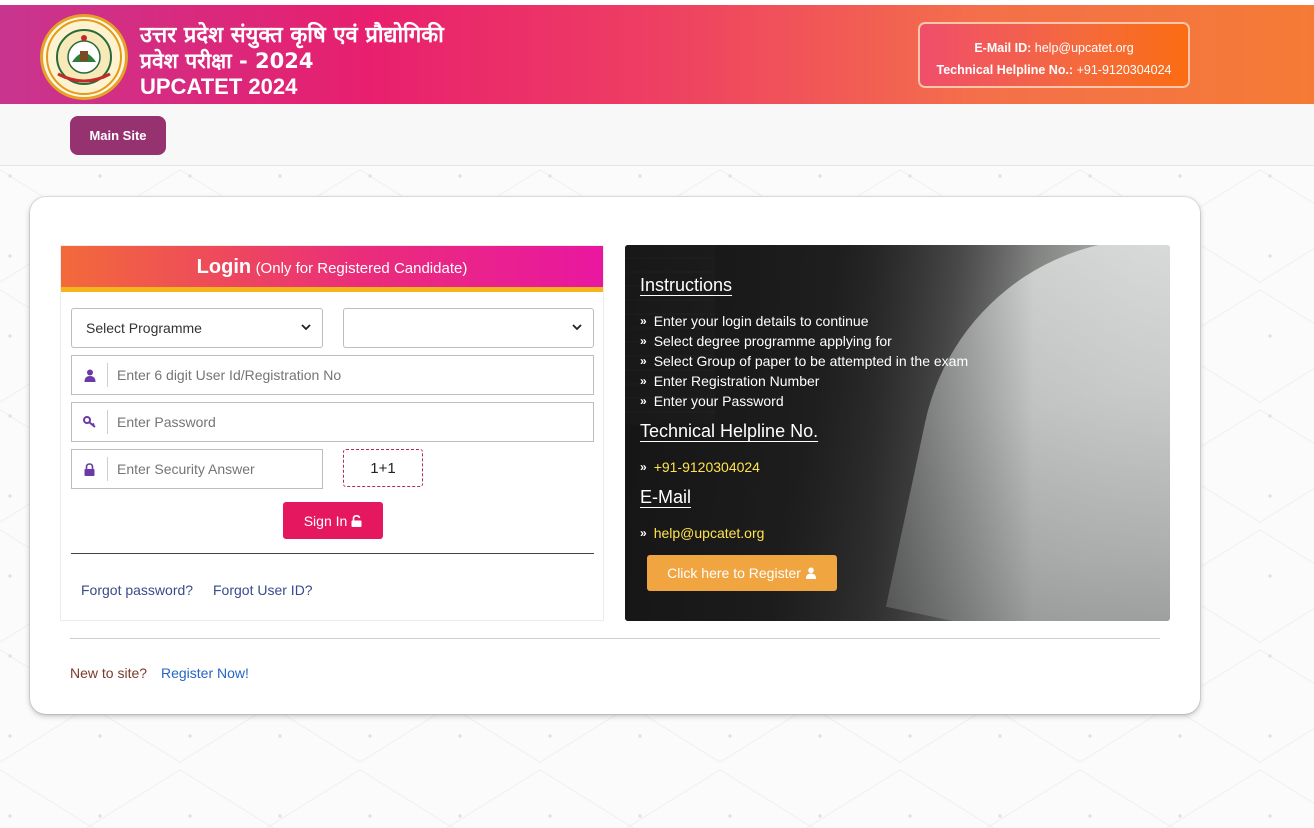 This screenshot has height=828, width=1314. I want to click on title-hindi-line2: प्रवेश परीक्षा - 2024, so click(227, 61).